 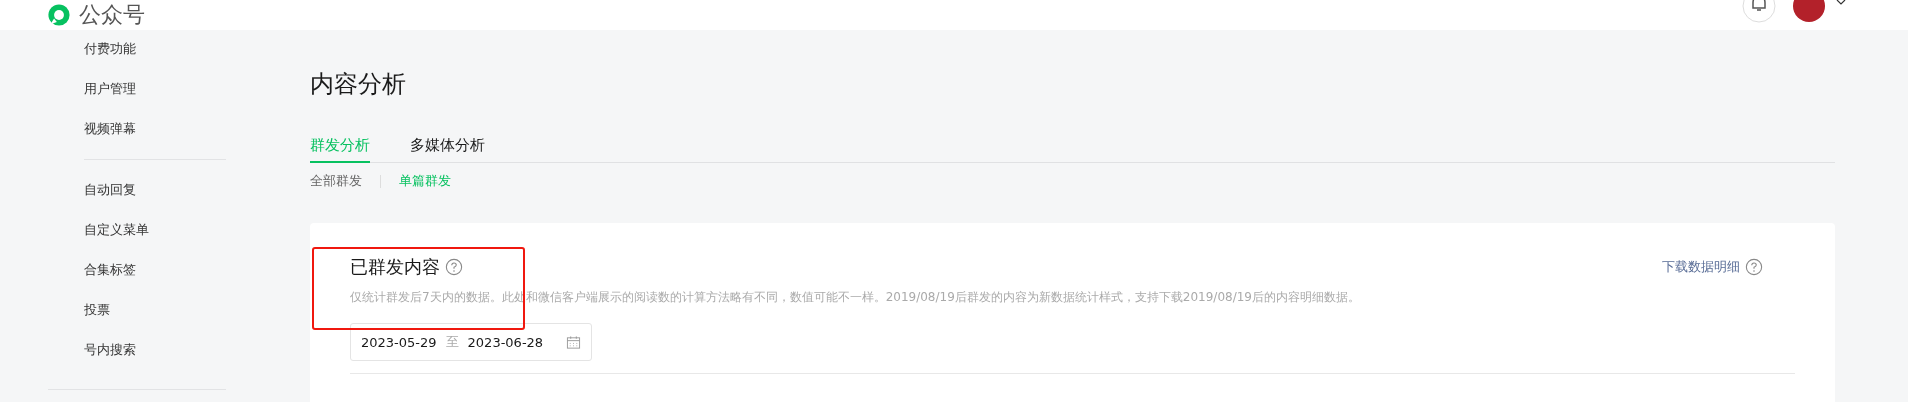 I want to click on logo-text: 公众号, so click(x=112, y=15).